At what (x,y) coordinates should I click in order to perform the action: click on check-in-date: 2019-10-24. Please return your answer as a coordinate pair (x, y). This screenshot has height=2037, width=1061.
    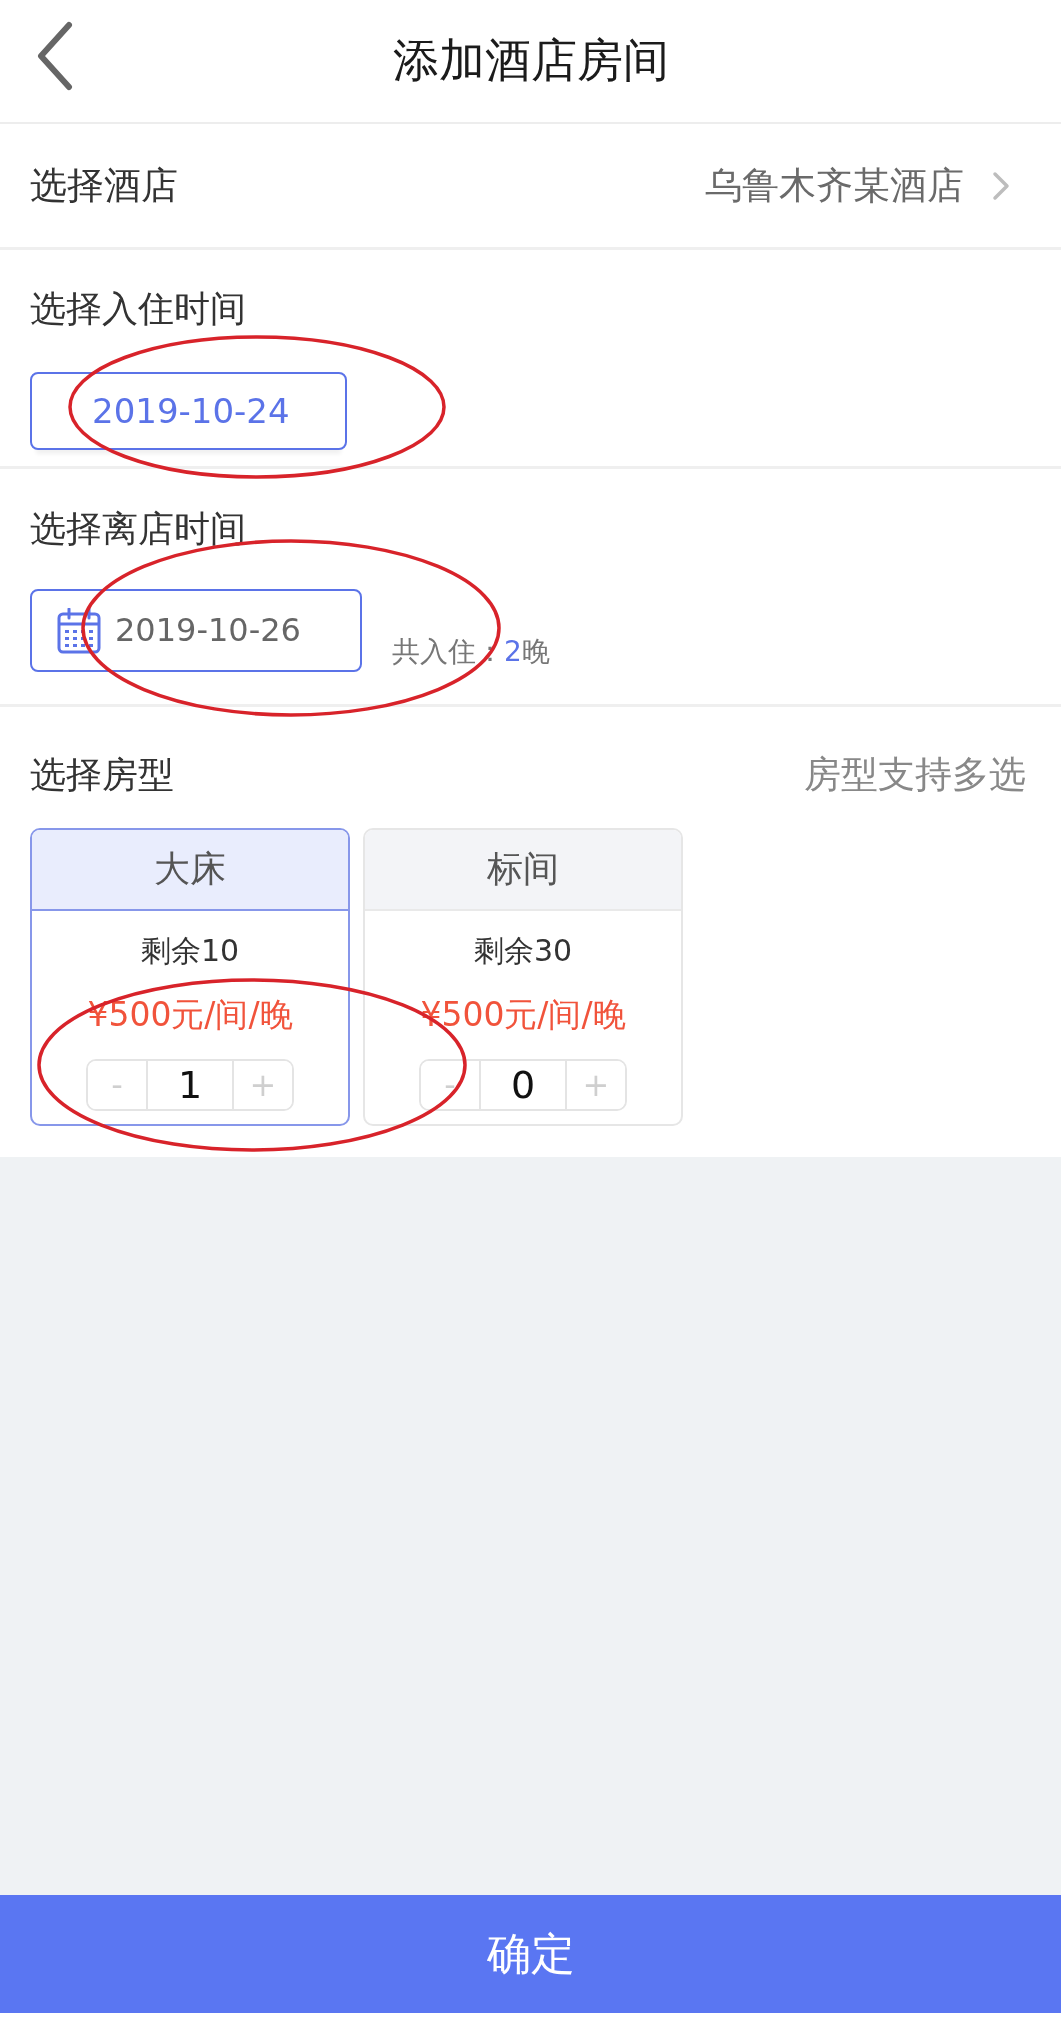
    Looking at the image, I should click on (191, 411).